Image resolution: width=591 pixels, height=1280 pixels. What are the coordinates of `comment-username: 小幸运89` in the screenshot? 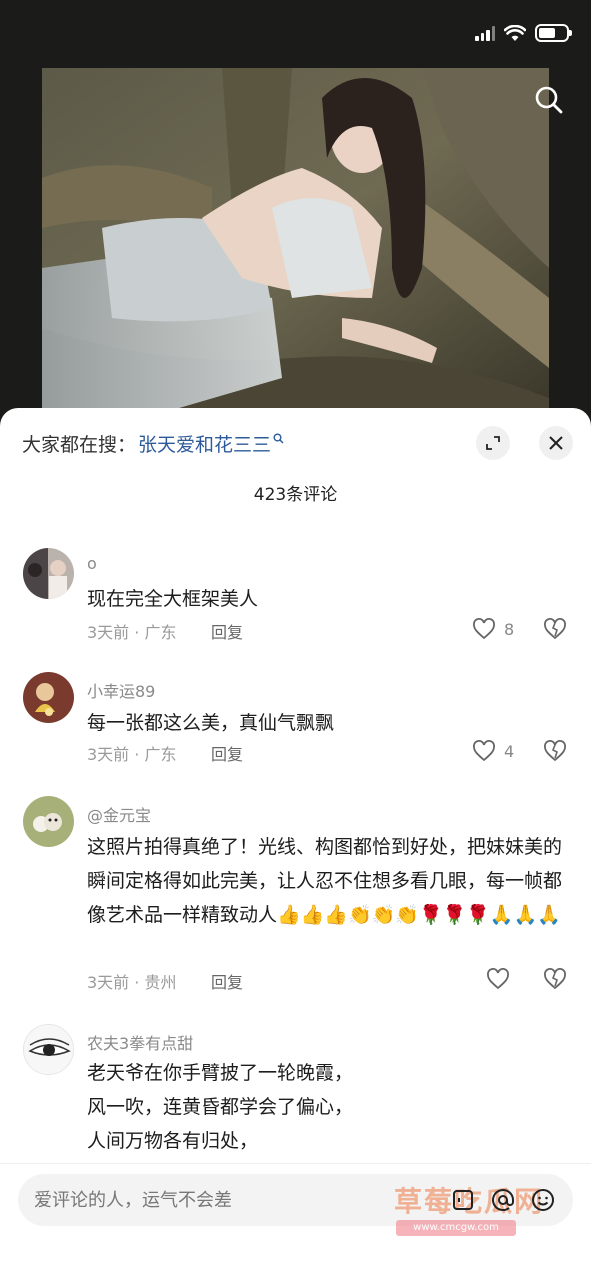 It's located at (121, 690).